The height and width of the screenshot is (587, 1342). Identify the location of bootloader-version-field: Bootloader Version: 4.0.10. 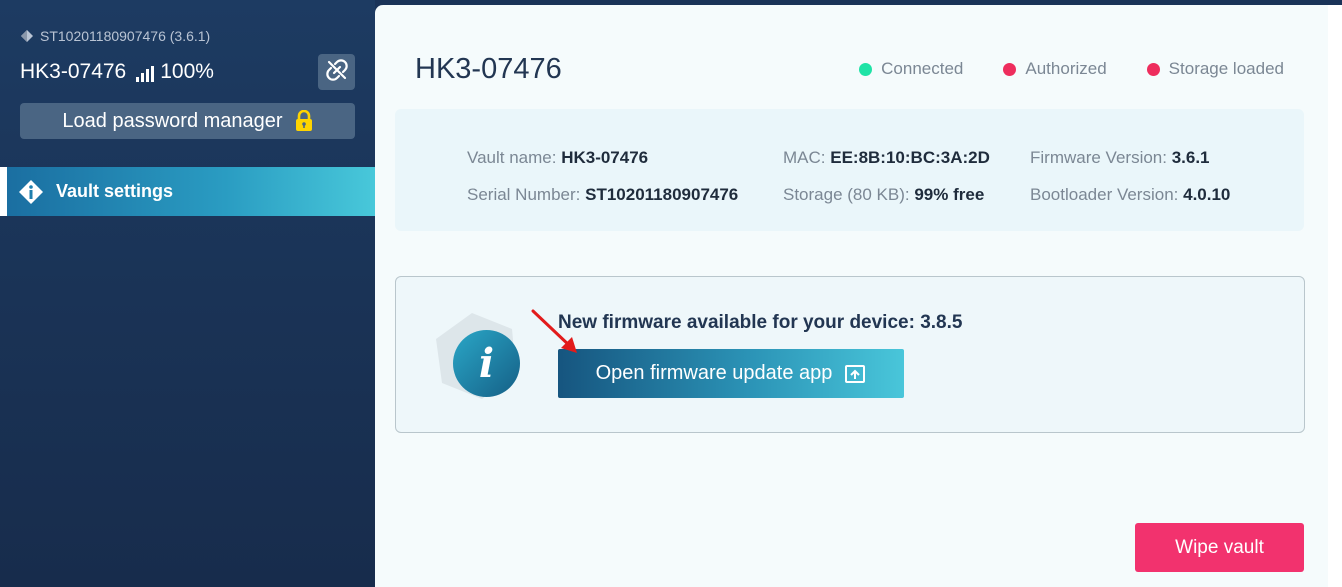
(1130, 195).